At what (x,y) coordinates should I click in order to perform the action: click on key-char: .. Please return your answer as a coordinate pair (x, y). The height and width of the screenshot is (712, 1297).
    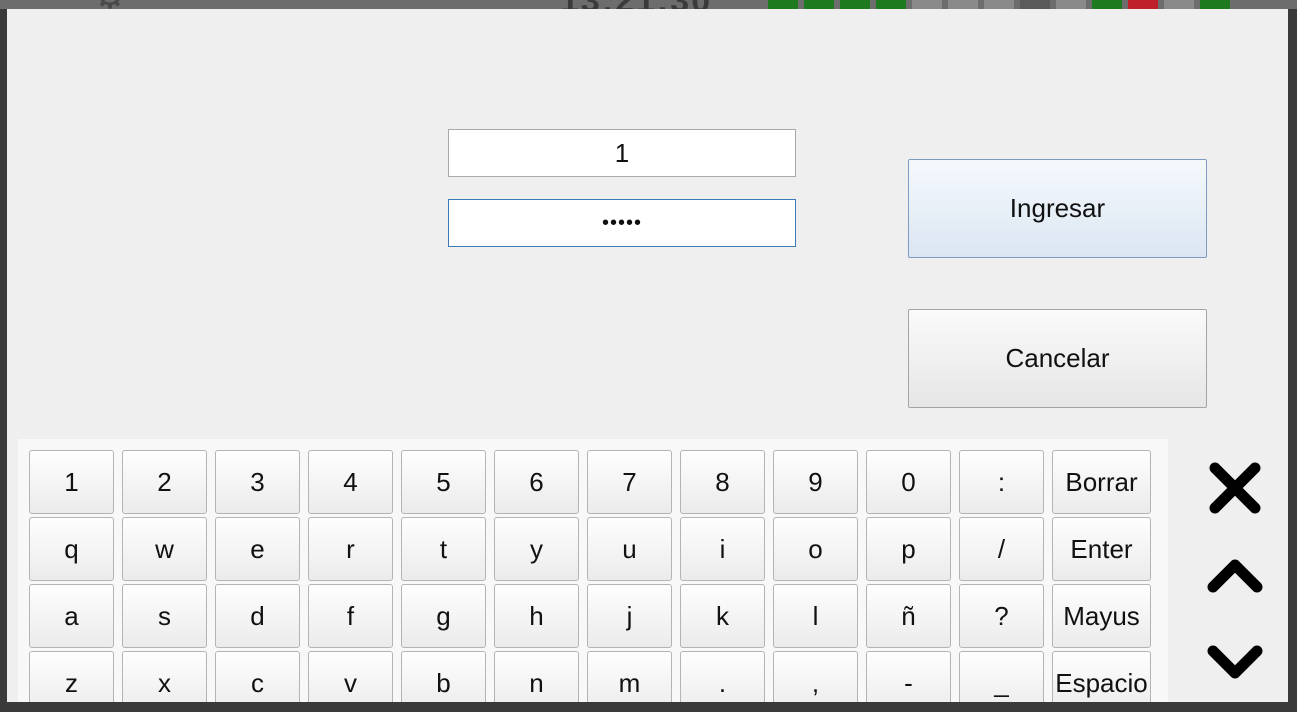
    Looking at the image, I should click on (722, 676).